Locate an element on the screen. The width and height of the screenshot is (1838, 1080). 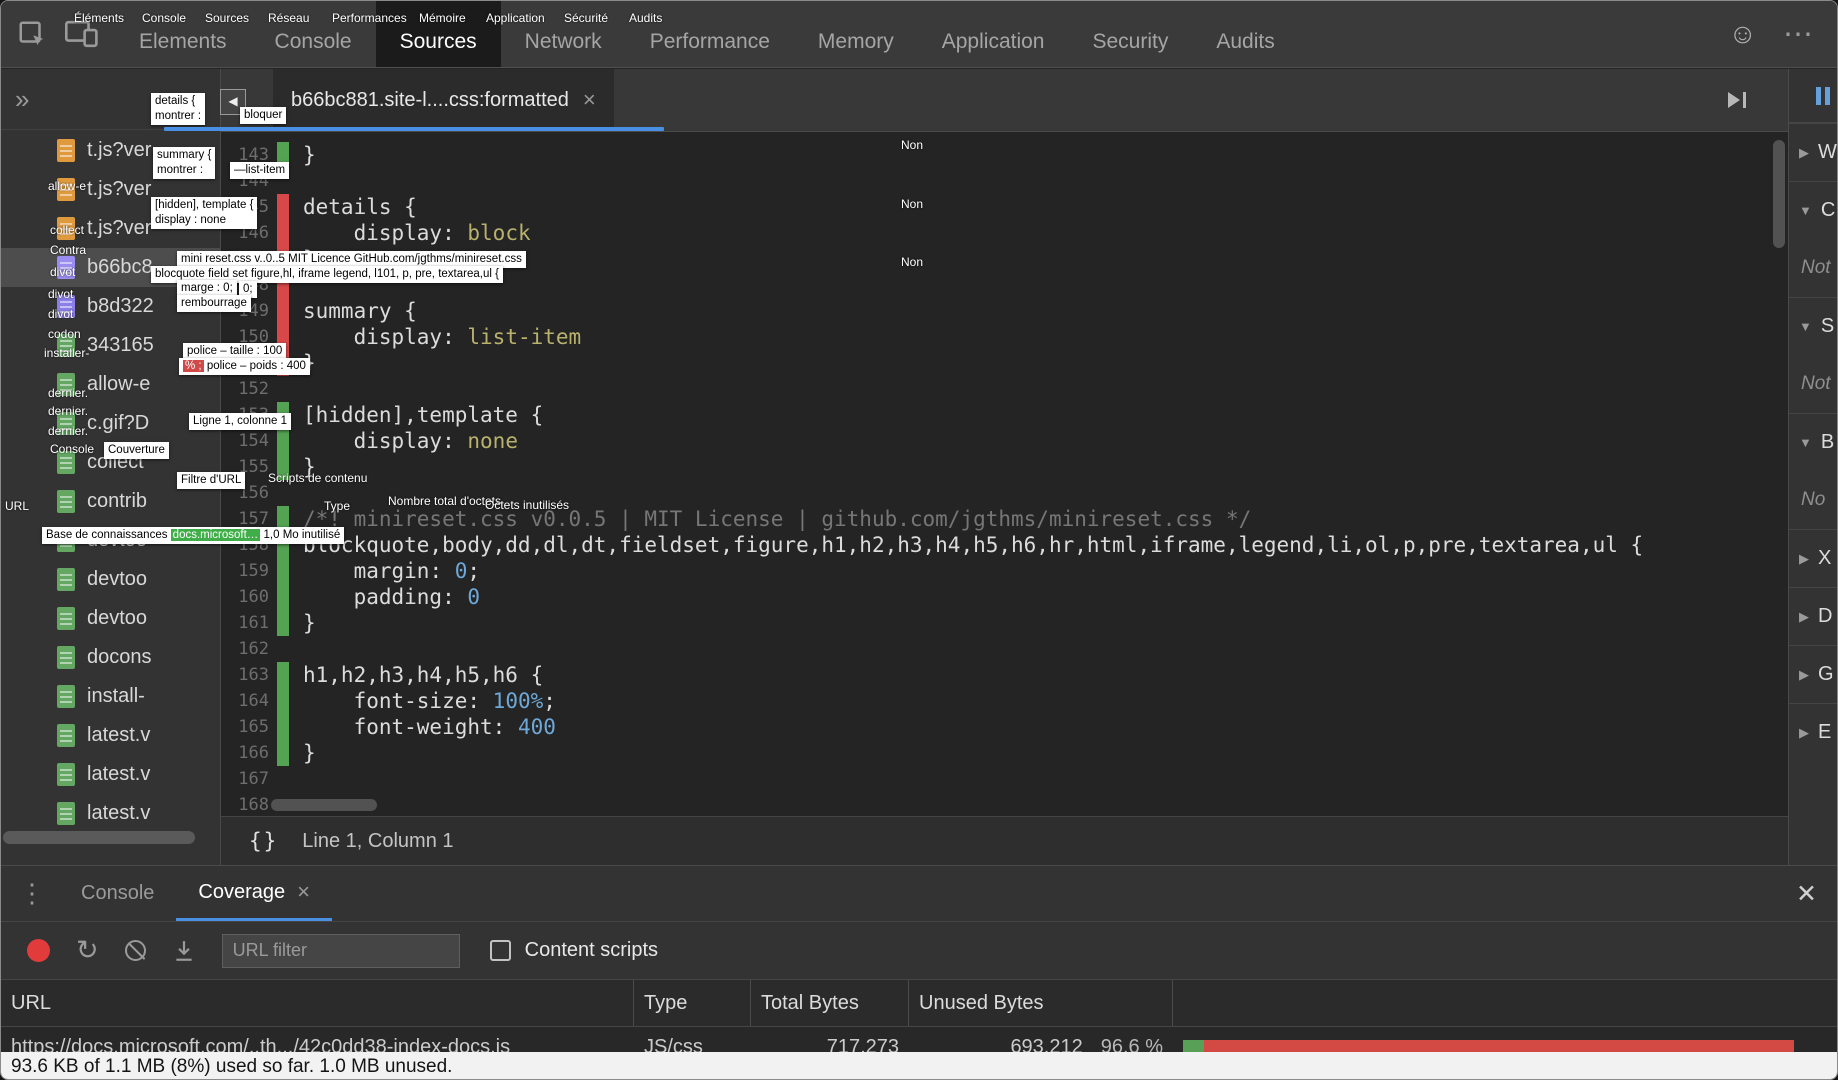
more-tabs-chevron-icon: » is located at coordinates (22, 99).